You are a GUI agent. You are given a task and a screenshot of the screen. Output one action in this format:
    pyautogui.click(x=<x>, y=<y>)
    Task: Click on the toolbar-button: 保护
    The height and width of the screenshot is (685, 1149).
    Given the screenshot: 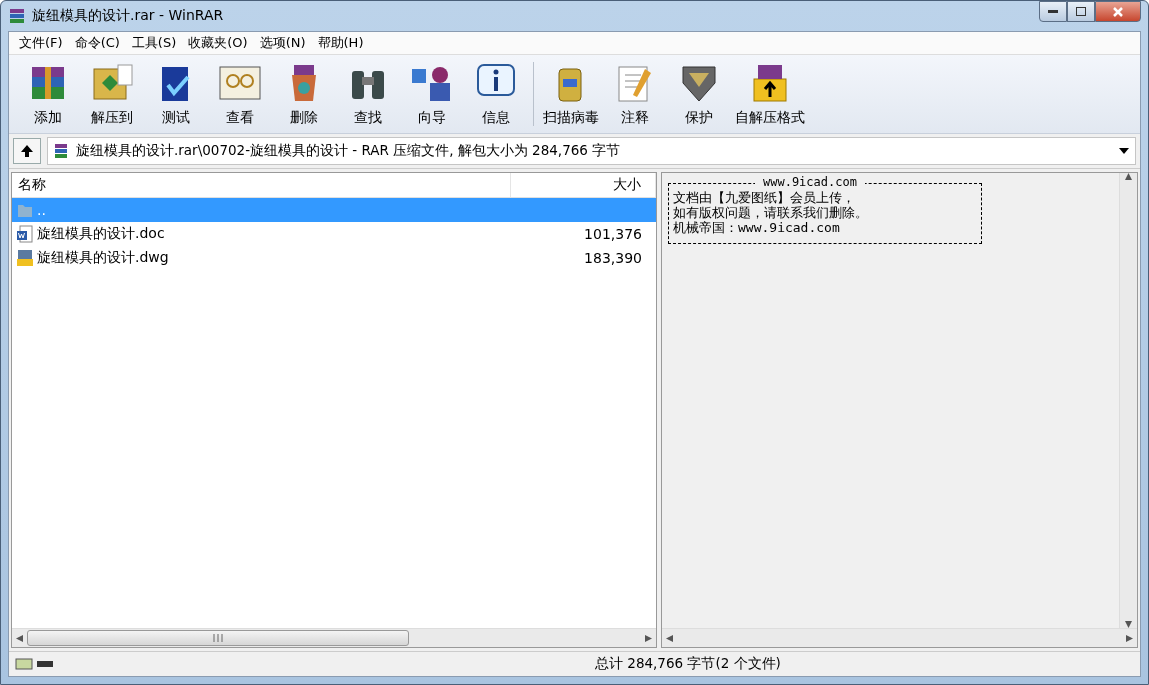 What is the action you would take?
    pyautogui.click(x=699, y=94)
    